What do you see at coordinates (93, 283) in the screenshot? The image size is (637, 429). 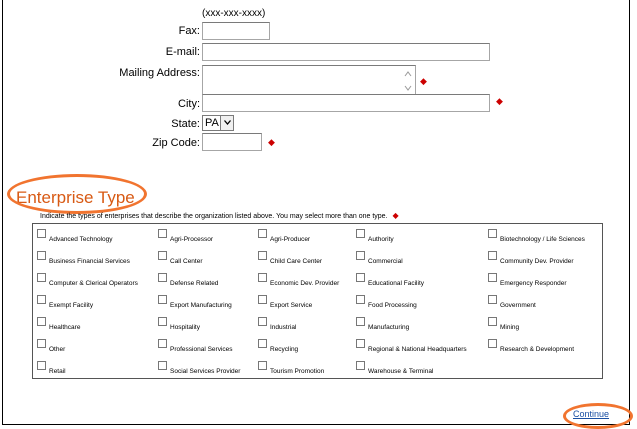 I see `enterprise-option-label: Computer & Clerical Operators` at bounding box center [93, 283].